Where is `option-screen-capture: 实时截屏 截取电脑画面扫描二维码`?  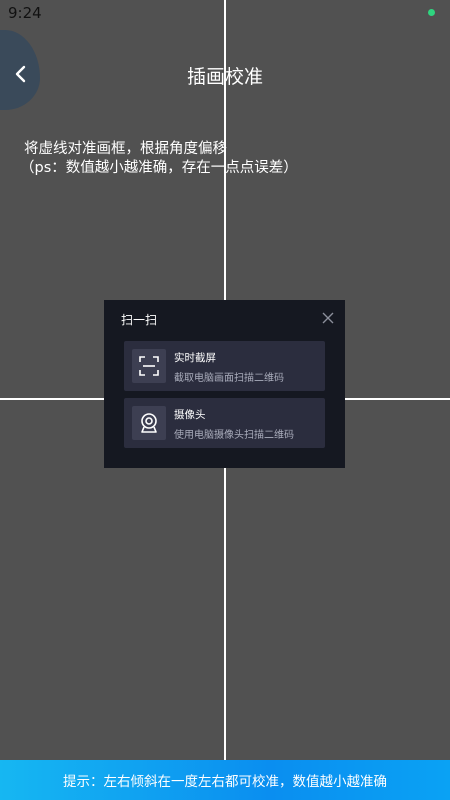
option-screen-capture: 实时截屏 截取电脑画面扫描二维码 is located at coordinates (224, 366).